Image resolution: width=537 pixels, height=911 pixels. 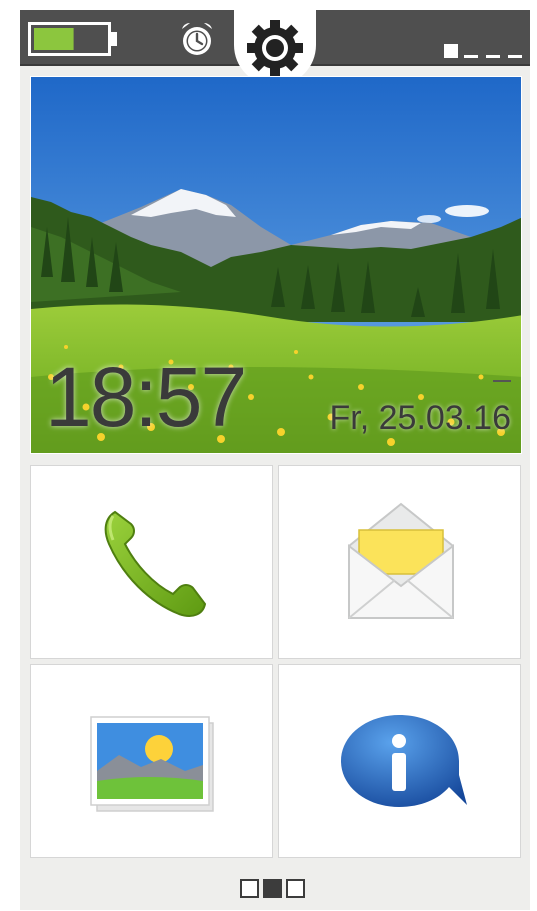 I want to click on info-bubble-icon, so click(x=404, y=761).